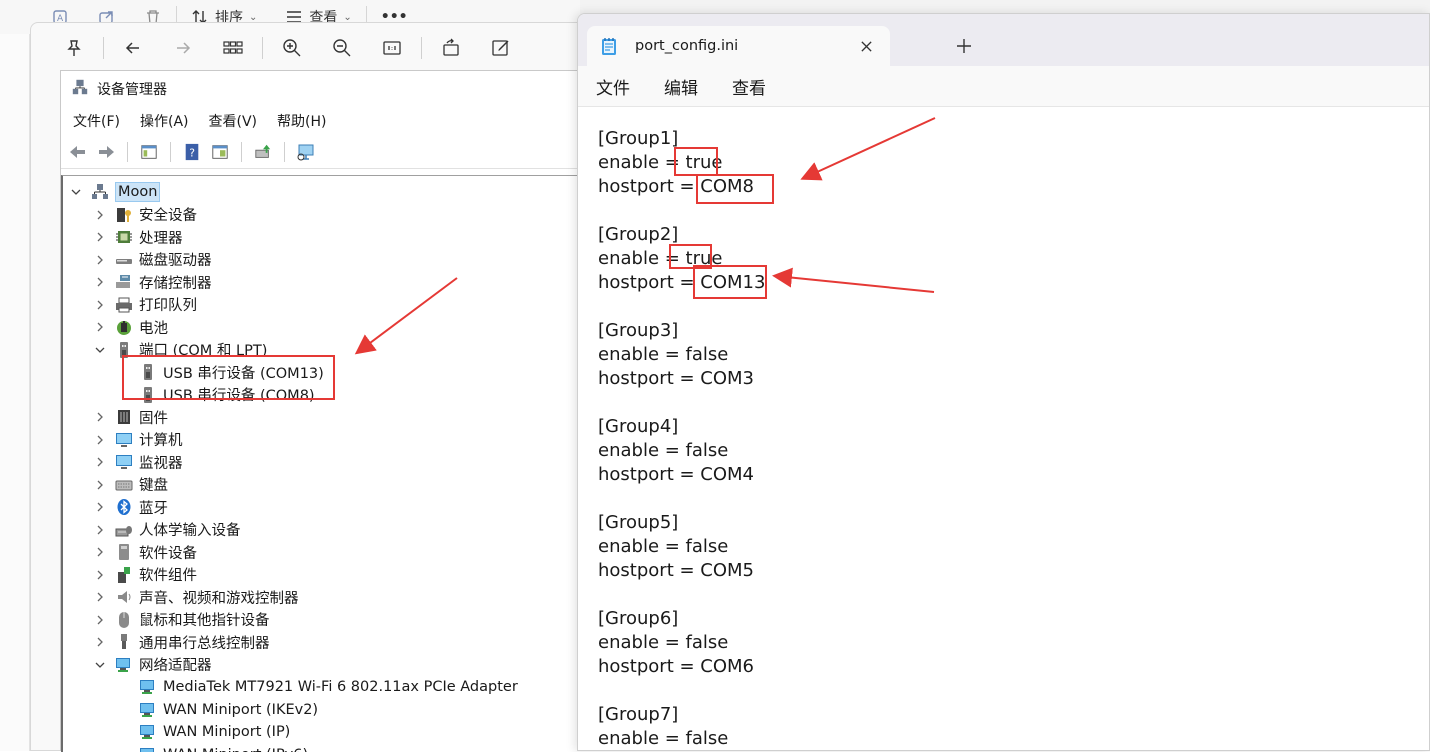 This screenshot has width=1430, height=752. Describe the element at coordinates (145, 575) in the screenshot. I see `tree-category: 软件组件` at that location.